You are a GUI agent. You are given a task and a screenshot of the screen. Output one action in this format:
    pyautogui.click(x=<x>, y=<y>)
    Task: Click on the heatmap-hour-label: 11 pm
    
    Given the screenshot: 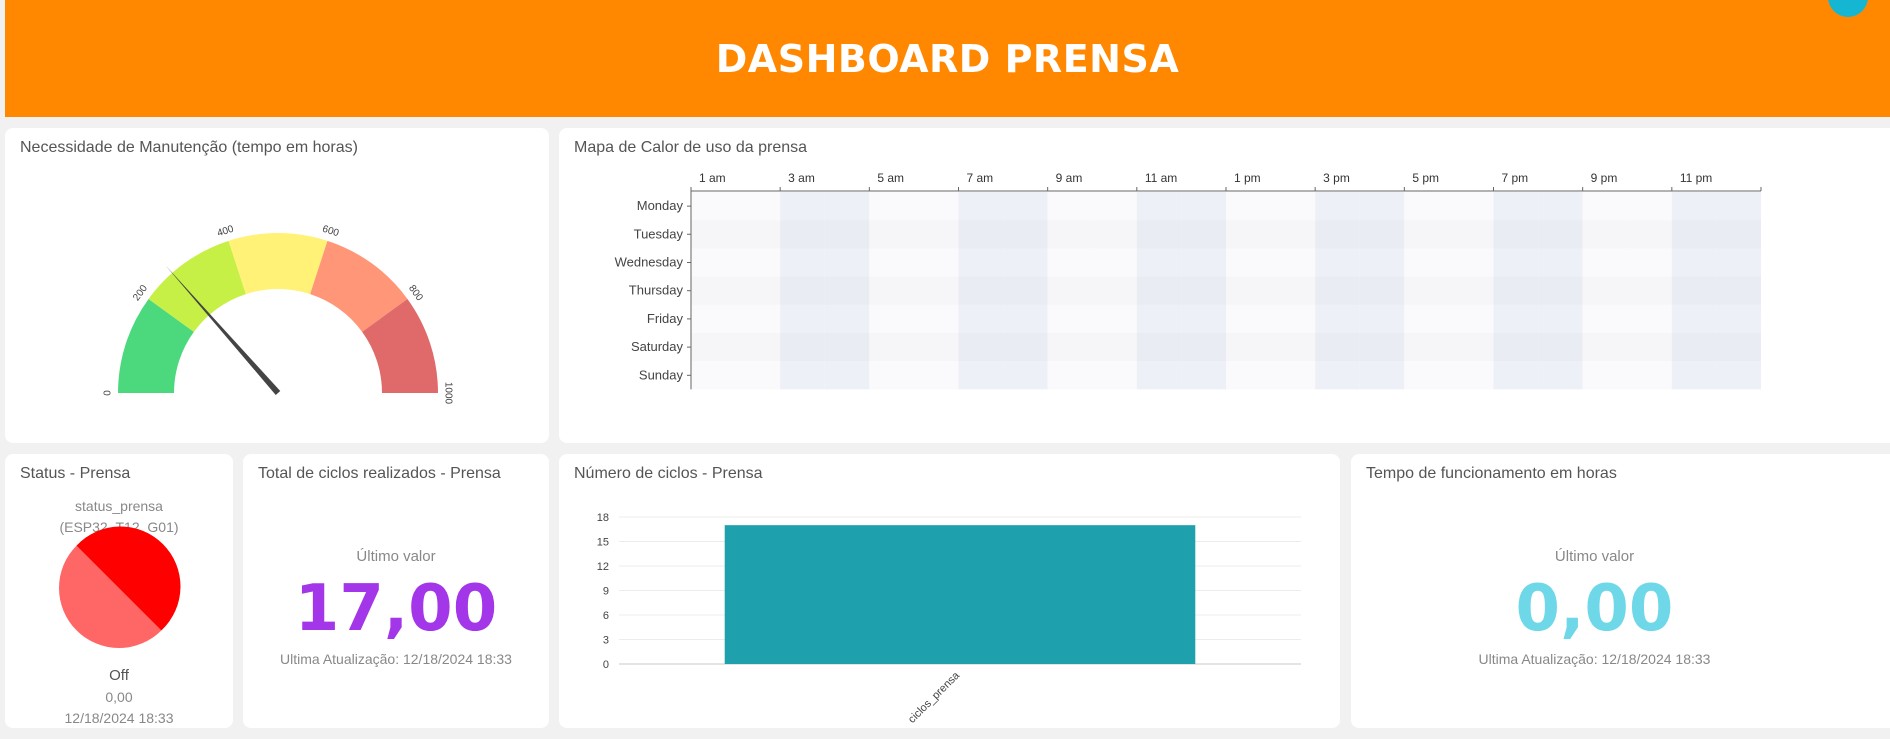 What is the action you would take?
    pyautogui.click(x=1696, y=178)
    